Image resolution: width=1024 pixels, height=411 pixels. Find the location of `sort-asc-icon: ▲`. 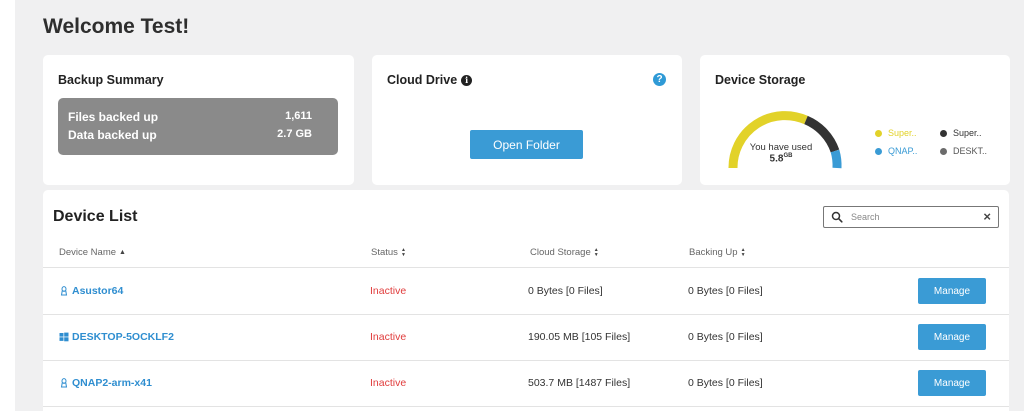

sort-asc-icon: ▲ is located at coordinates (122, 252).